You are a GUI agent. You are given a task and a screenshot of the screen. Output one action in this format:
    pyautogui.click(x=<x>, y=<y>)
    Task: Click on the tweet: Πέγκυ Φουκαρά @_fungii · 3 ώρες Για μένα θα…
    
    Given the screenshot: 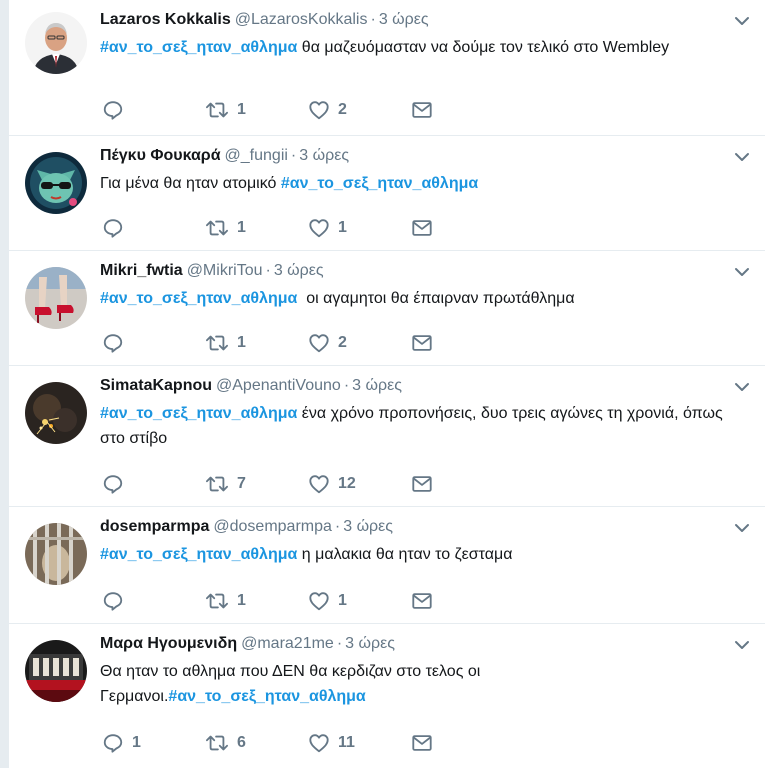 What is the action you would take?
    pyautogui.click(x=387, y=193)
    